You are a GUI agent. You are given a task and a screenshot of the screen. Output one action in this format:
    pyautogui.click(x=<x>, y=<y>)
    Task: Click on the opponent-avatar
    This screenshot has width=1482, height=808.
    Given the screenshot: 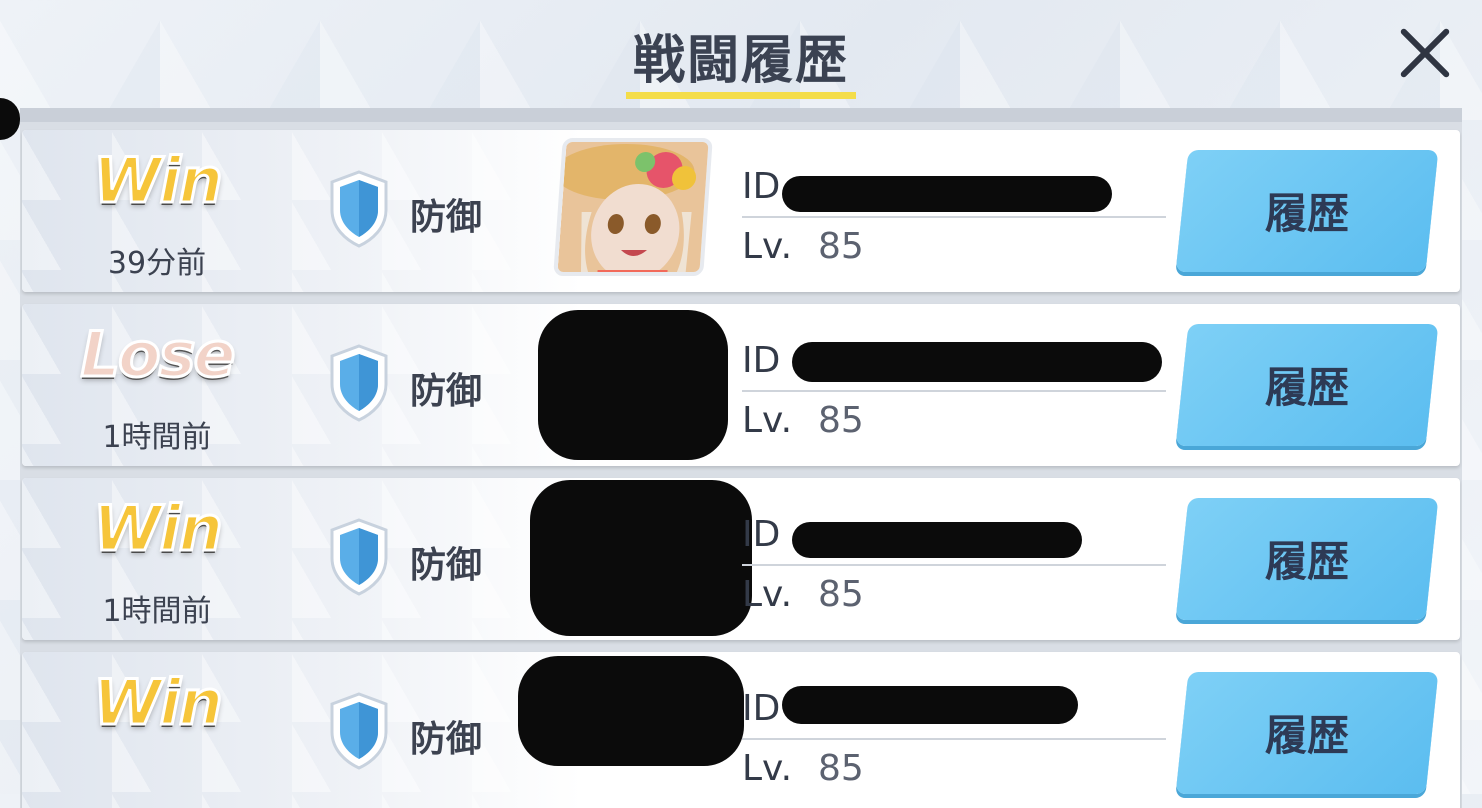 What is the action you would take?
    pyautogui.click(x=633, y=207)
    